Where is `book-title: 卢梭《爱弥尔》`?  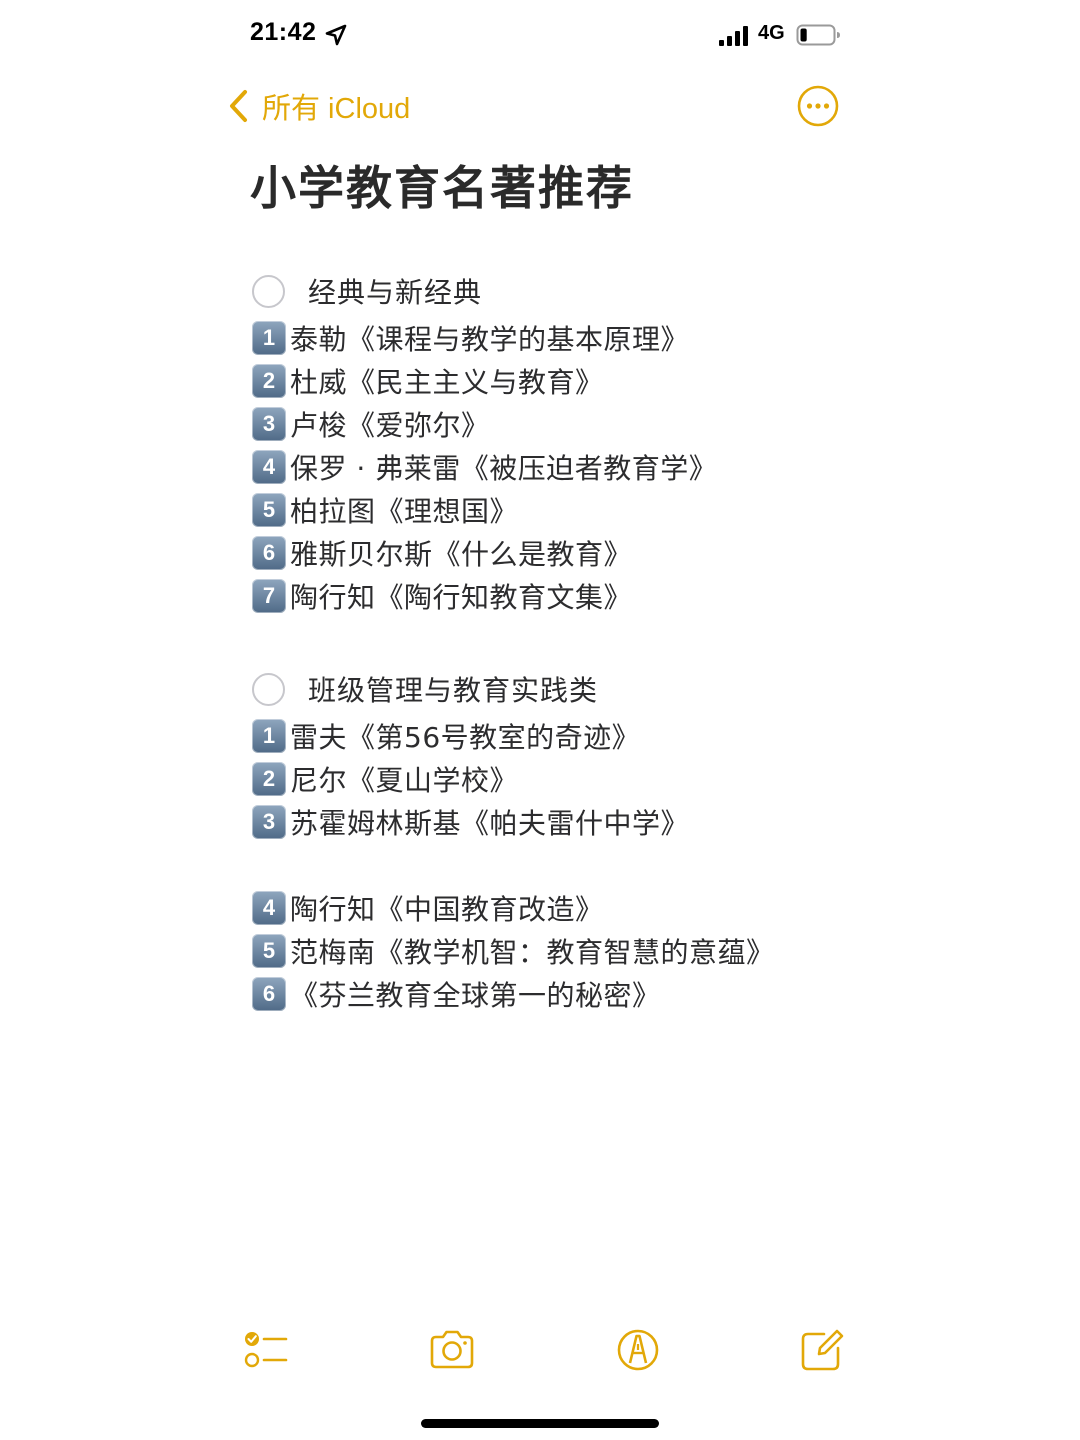 book-title: 卢梭《爱弥尔》 is located at coordinates (390, 425).